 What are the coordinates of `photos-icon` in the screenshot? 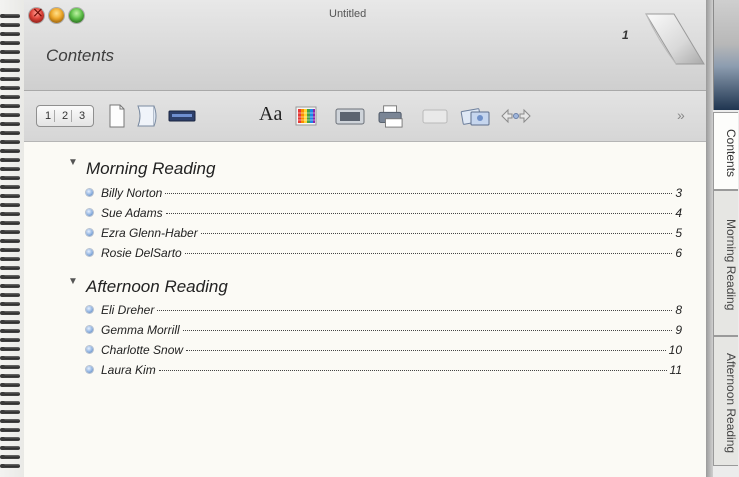 It's located at (476, 116).